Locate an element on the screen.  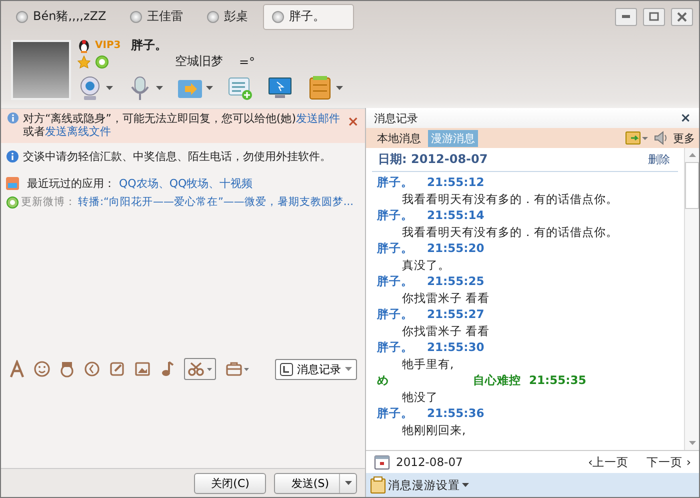
message-text: 牠手里有, is located at coordinates (428, 364).